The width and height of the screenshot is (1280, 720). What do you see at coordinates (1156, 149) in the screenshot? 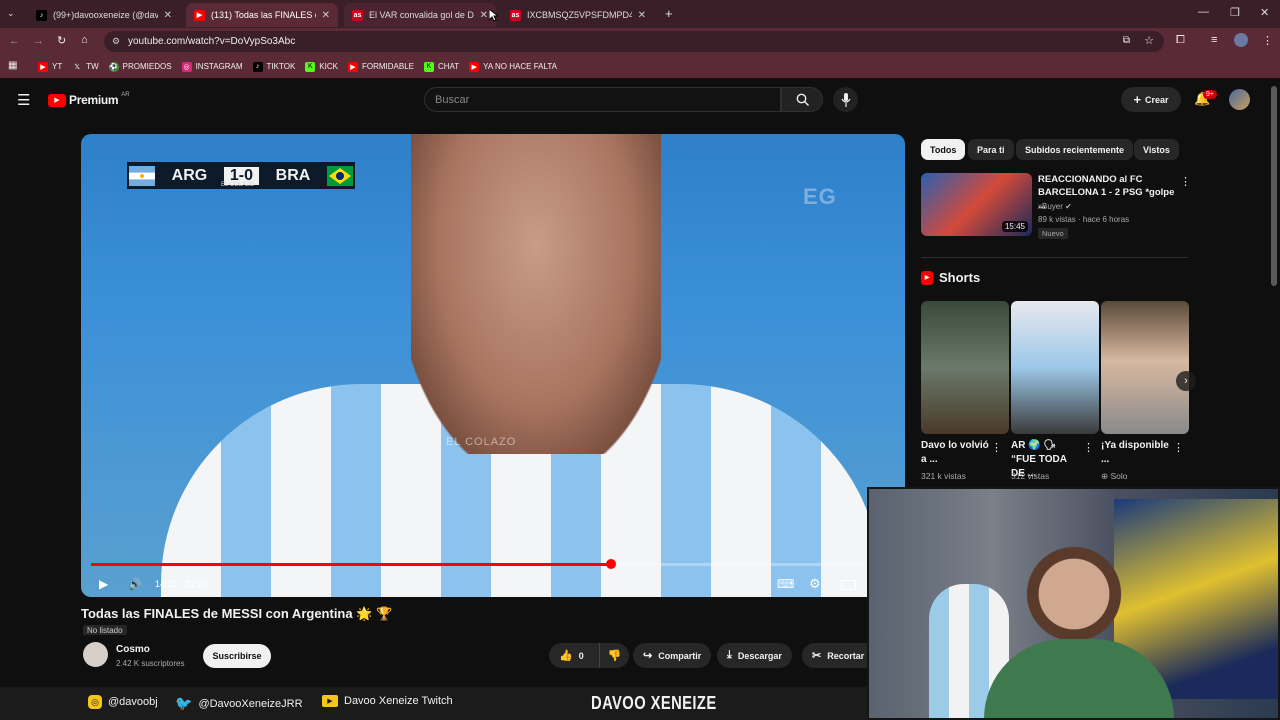
I see `chip-vistos: Vistos` at bounding box center [1156, 149].